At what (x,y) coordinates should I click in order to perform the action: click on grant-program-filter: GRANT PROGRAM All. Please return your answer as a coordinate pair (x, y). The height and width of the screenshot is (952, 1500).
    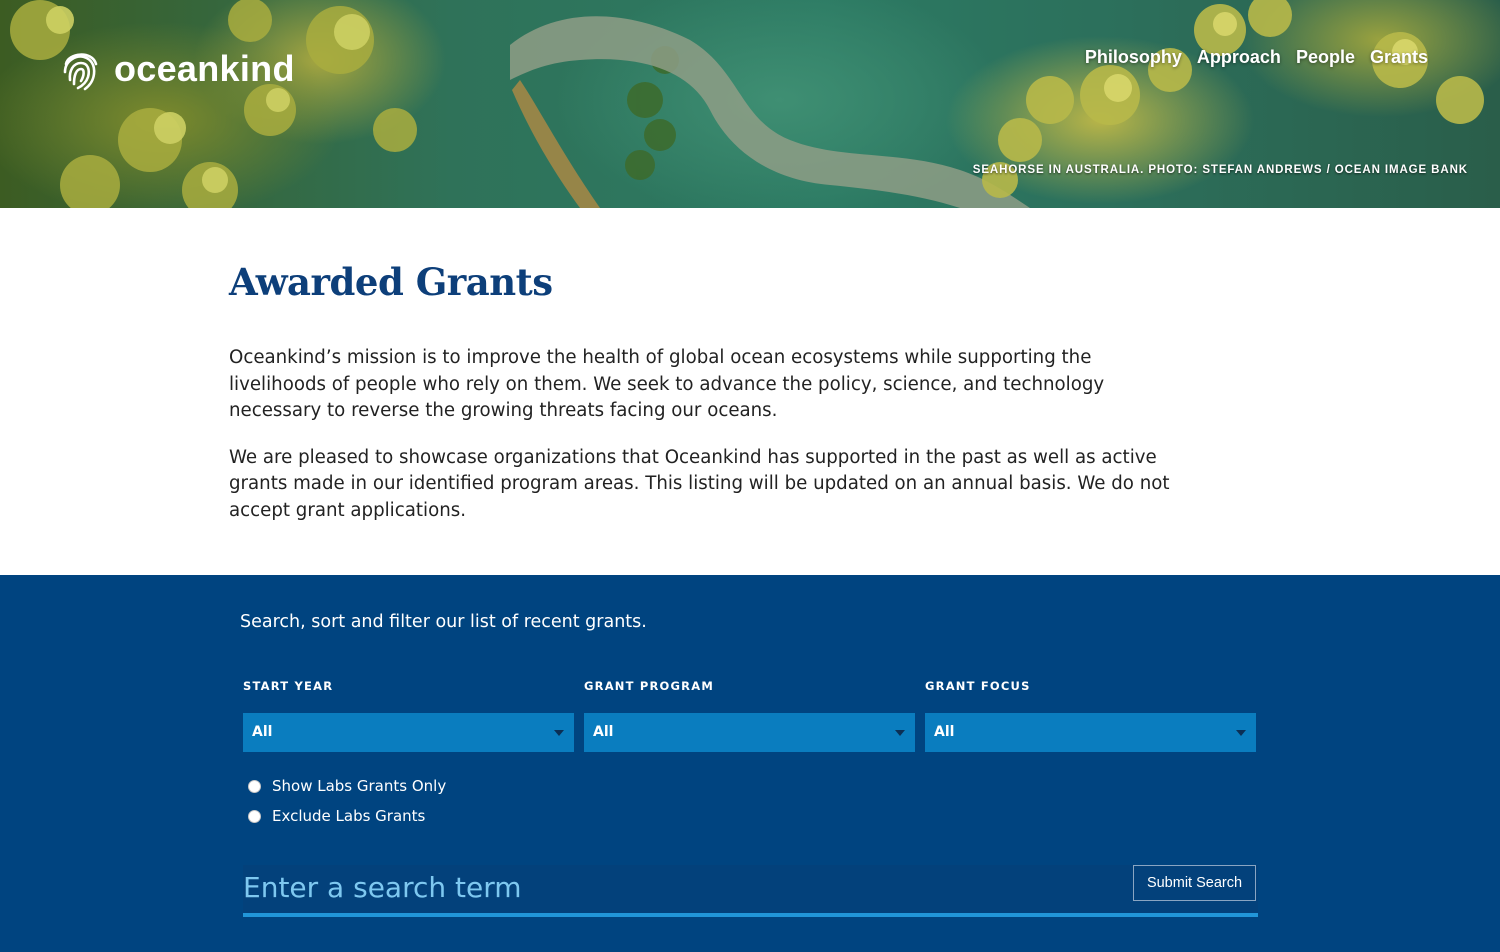
    Looking at the image, I should click on (749, 715).